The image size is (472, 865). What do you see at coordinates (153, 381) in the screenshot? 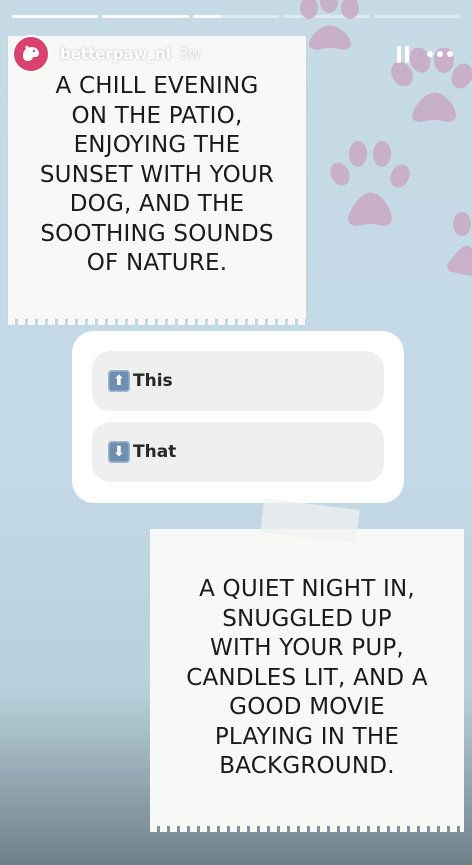
I see `poll-option-label: This` at bounding box center [153, 381].